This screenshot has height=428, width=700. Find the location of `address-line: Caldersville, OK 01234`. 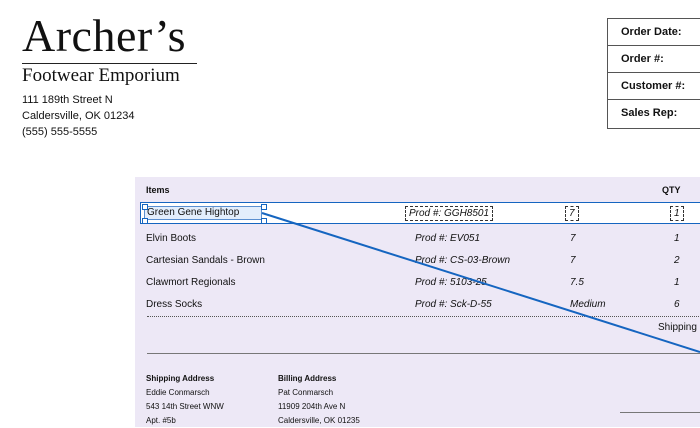

address-line: Caldersville, OK 01234 is located at coordinates (78, 116).